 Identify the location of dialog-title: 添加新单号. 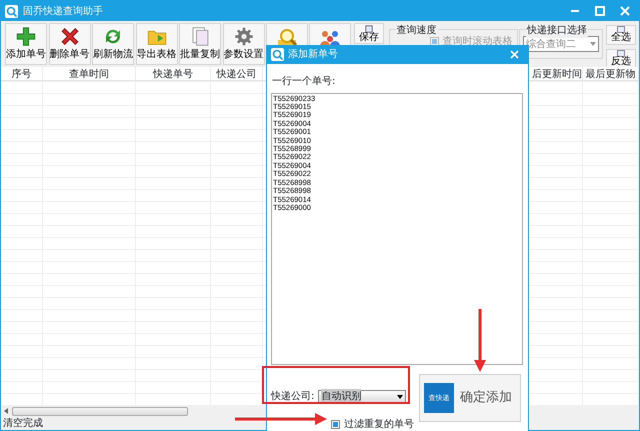
(313, 55).